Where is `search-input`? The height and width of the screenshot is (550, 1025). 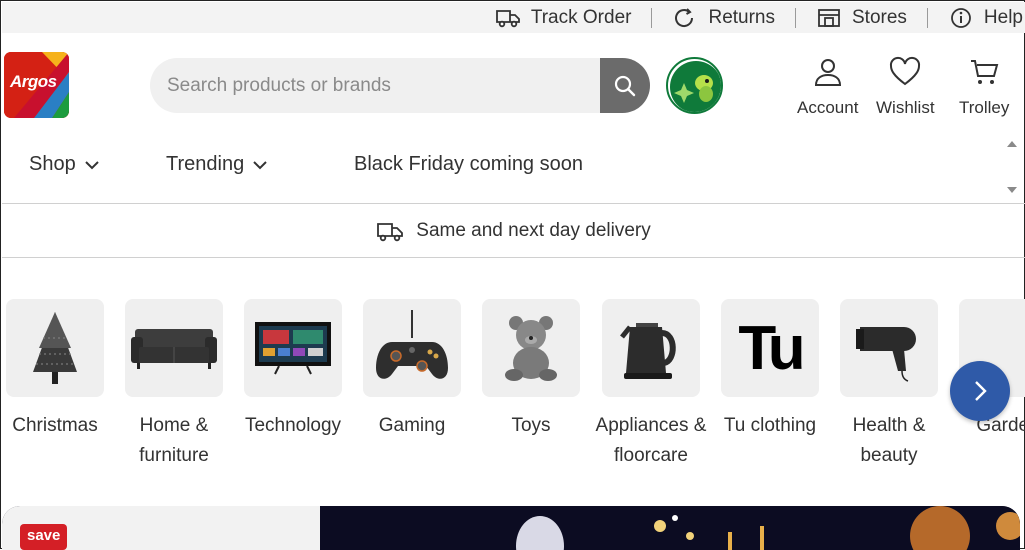 search-input is located at coordinates (376, 85).